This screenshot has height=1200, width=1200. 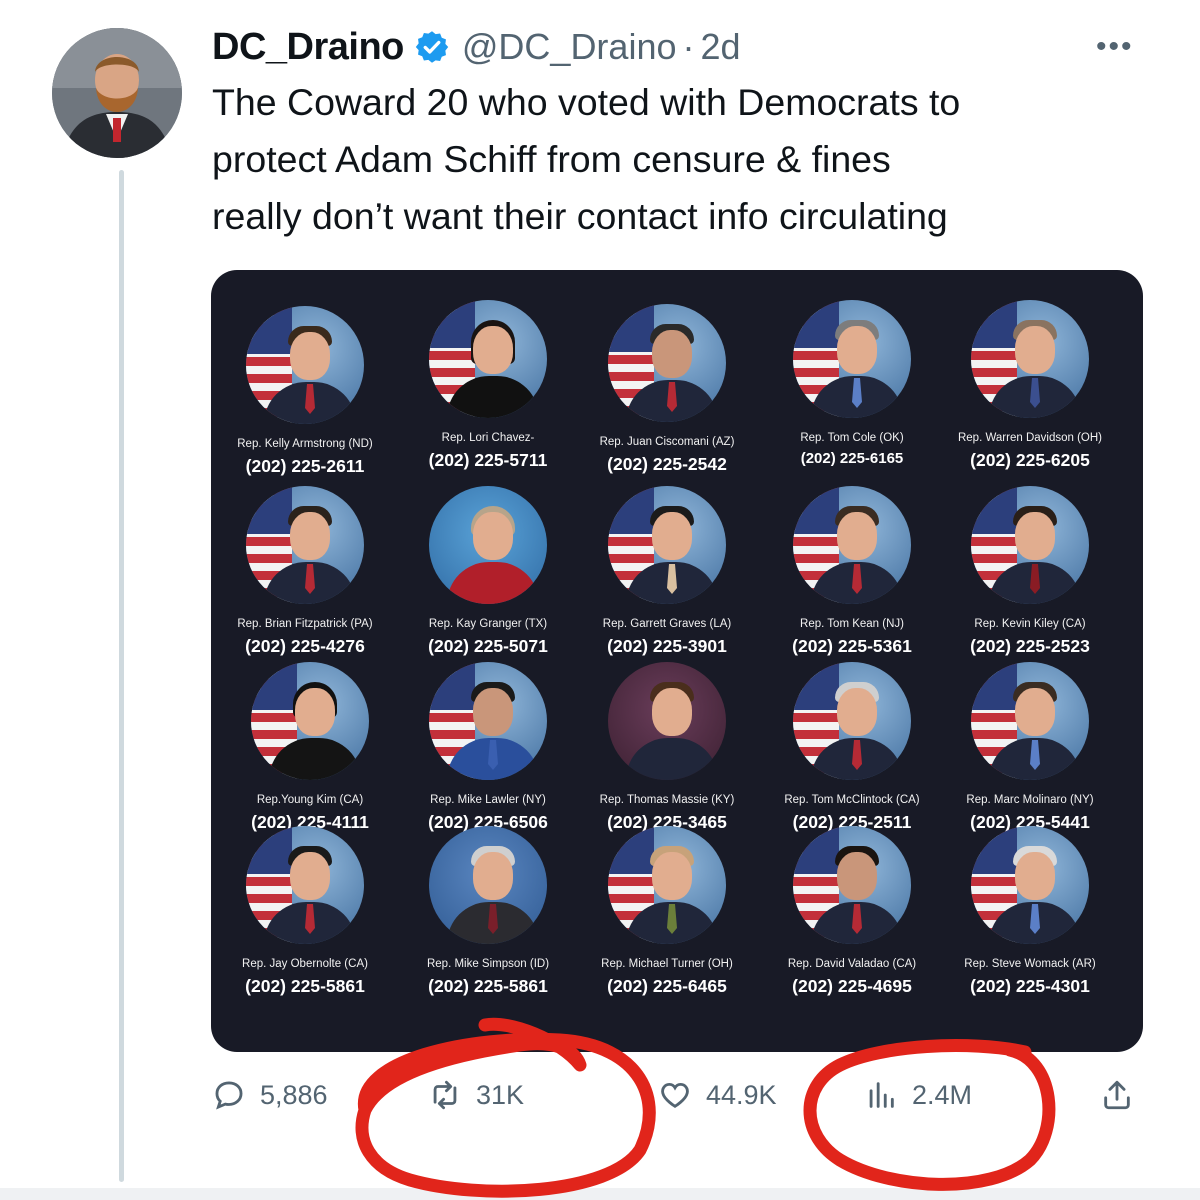 I want to click on share-button, so click(x=1124, y=1095).